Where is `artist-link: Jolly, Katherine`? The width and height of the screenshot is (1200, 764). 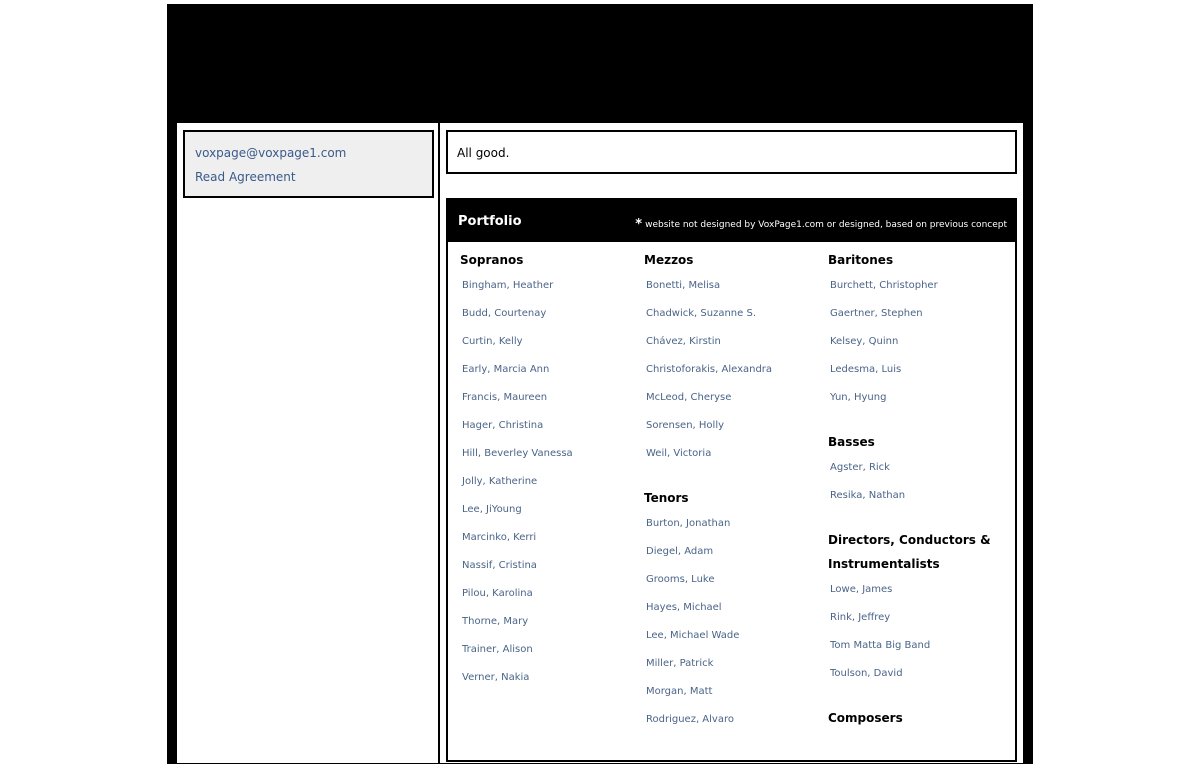
artist-link: Jolly, Katherine is located at coordinates (550, 482).